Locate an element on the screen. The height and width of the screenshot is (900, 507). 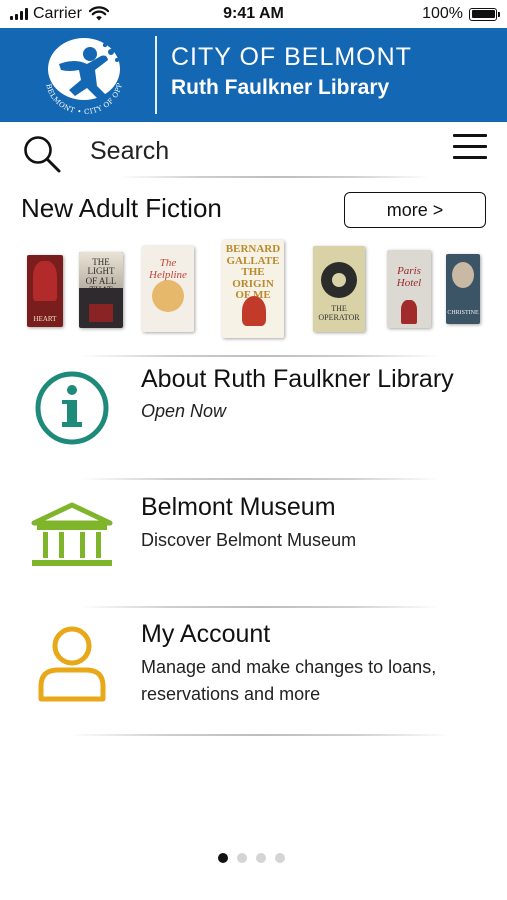
book-cover: HEART is located at coordinates (45, 291).